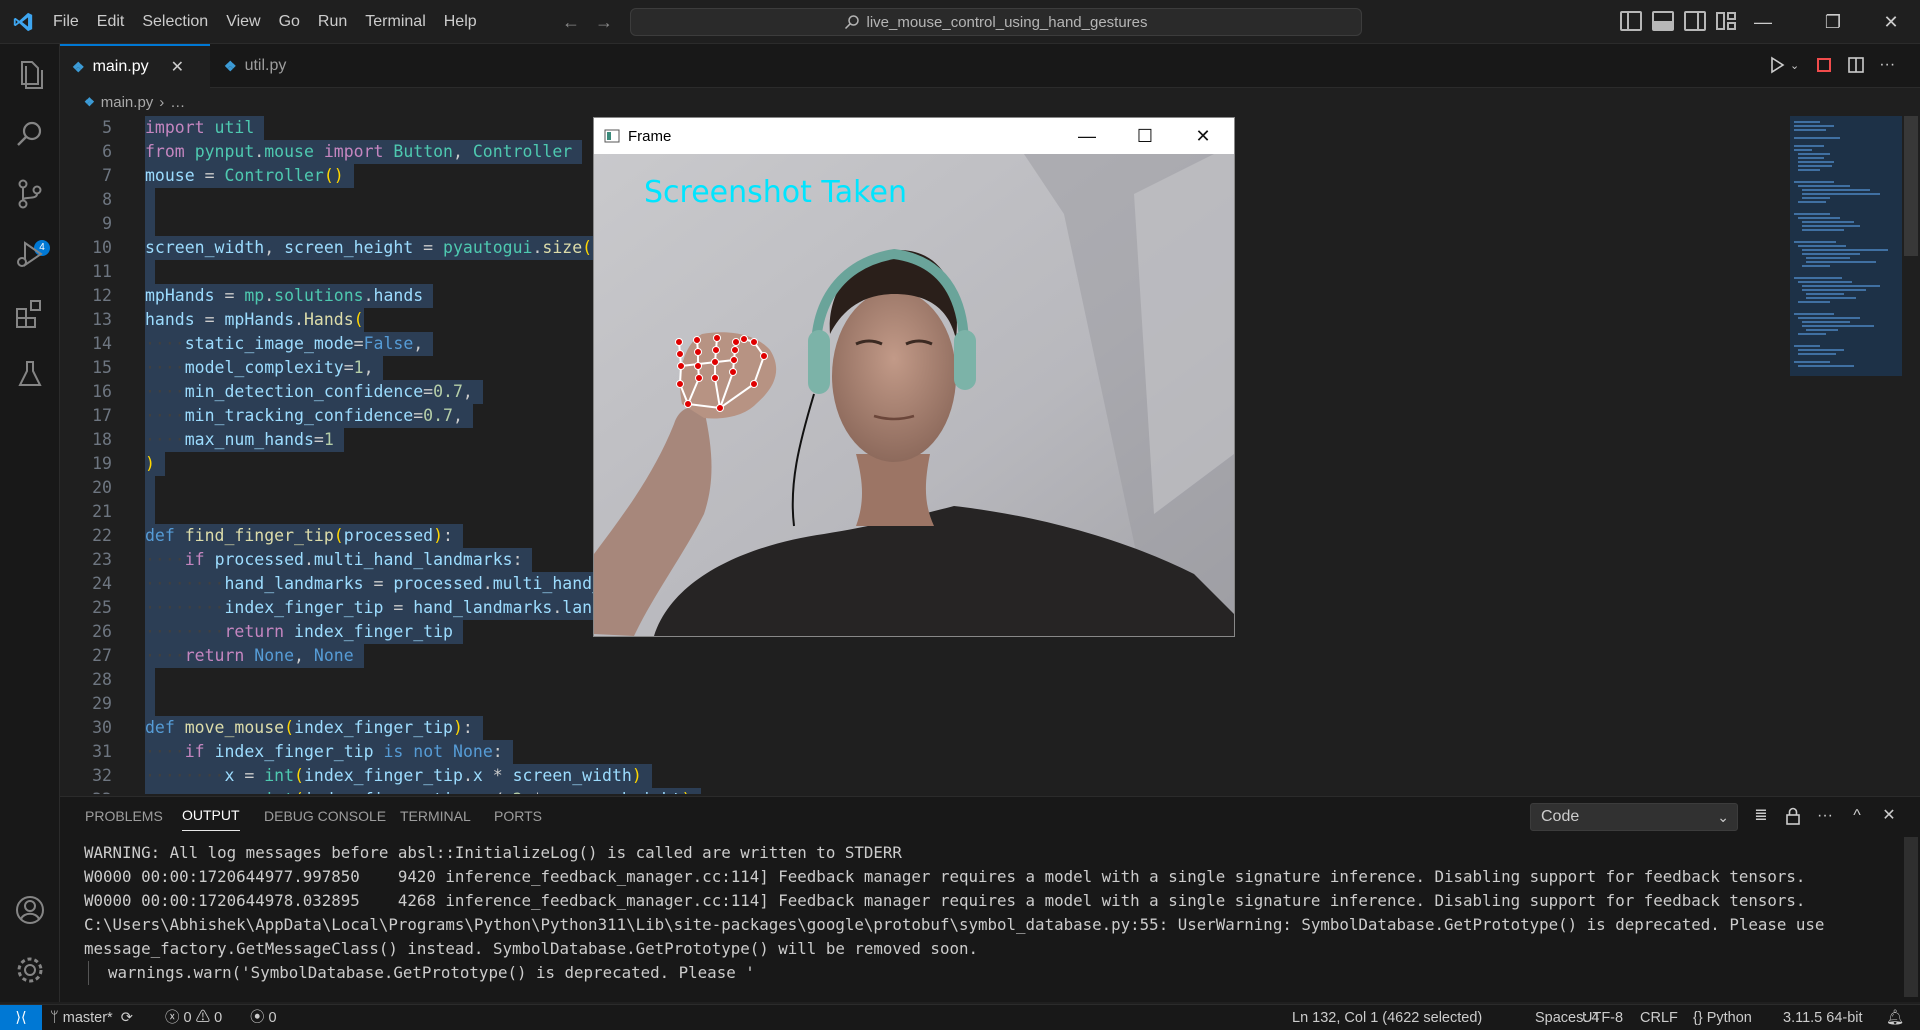 The width and height of the screenshot is (1920, 1030). Describe the element at coordinates (244, 440) in the screenshot. I see `code-line: ····max_num_hands=1` at that location.